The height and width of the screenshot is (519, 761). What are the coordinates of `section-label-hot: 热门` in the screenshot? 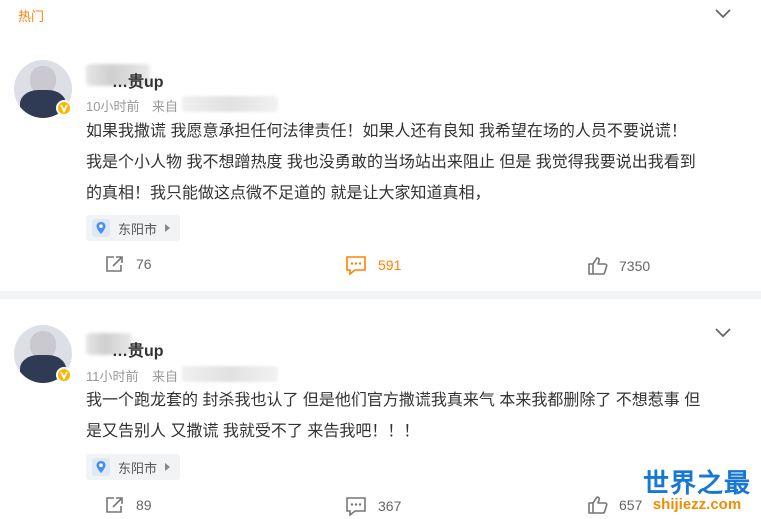 It's located at (31, 15).